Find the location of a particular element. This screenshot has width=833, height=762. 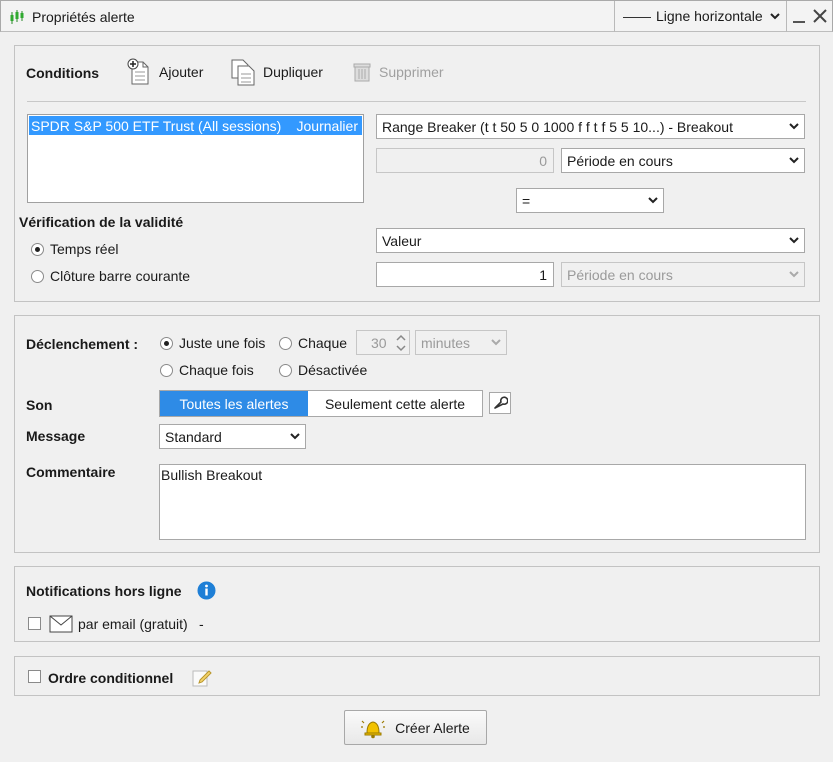

trigger-each-time-radio: Chaque fois is located at coordinates (207, 370).